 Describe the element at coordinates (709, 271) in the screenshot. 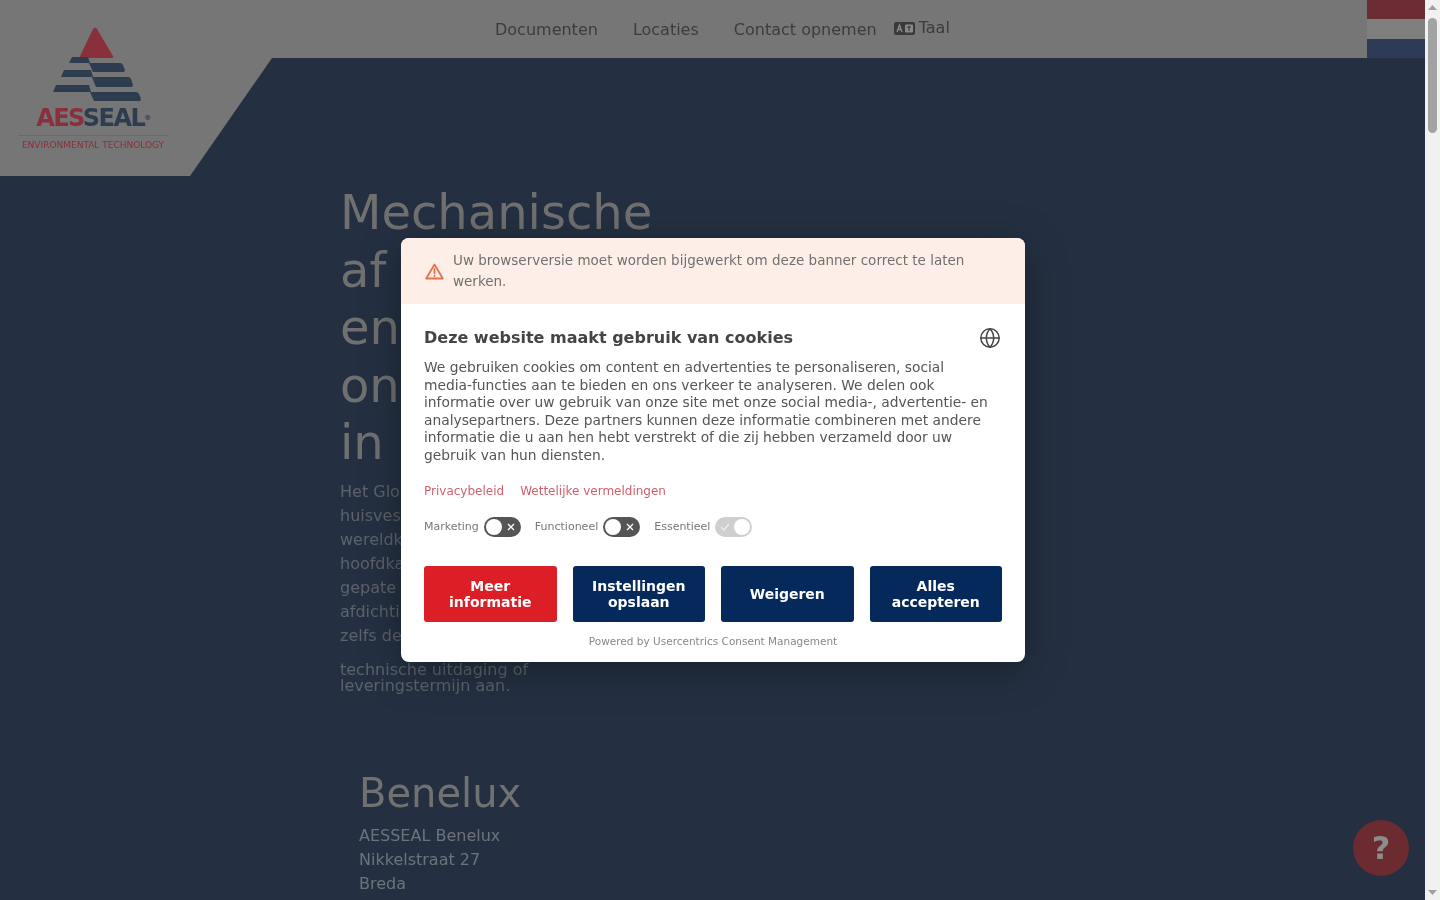

I see `warning-text: Uw browserversie moet worden bijgewerkt om deze banner correct te laten werken.` at that location.